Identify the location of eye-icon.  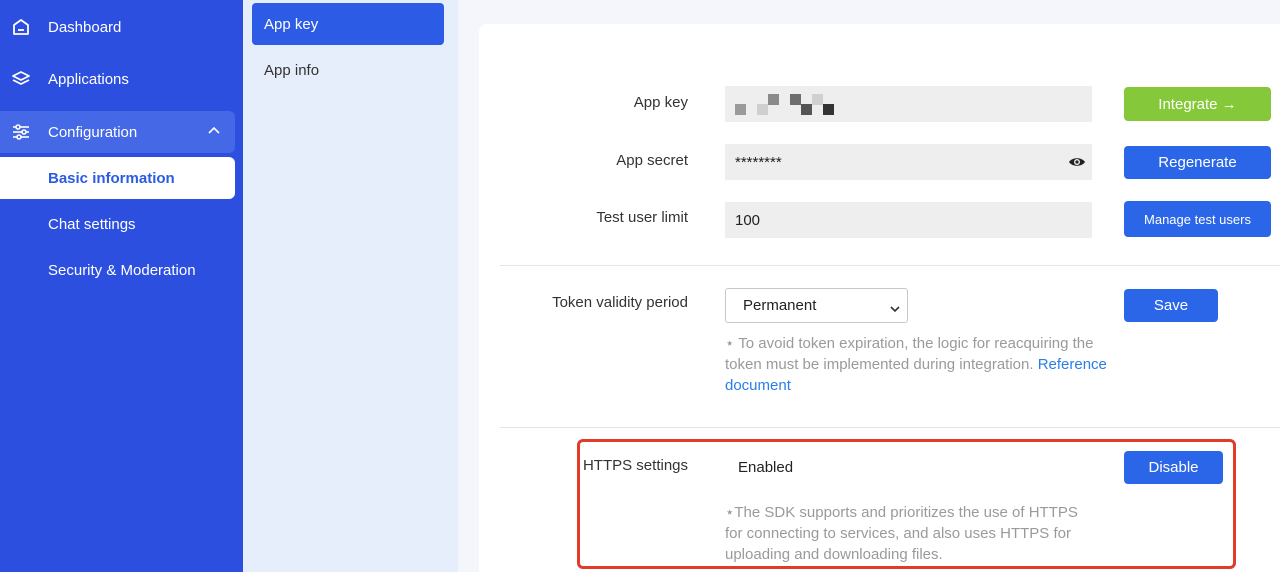
(1077, 164).